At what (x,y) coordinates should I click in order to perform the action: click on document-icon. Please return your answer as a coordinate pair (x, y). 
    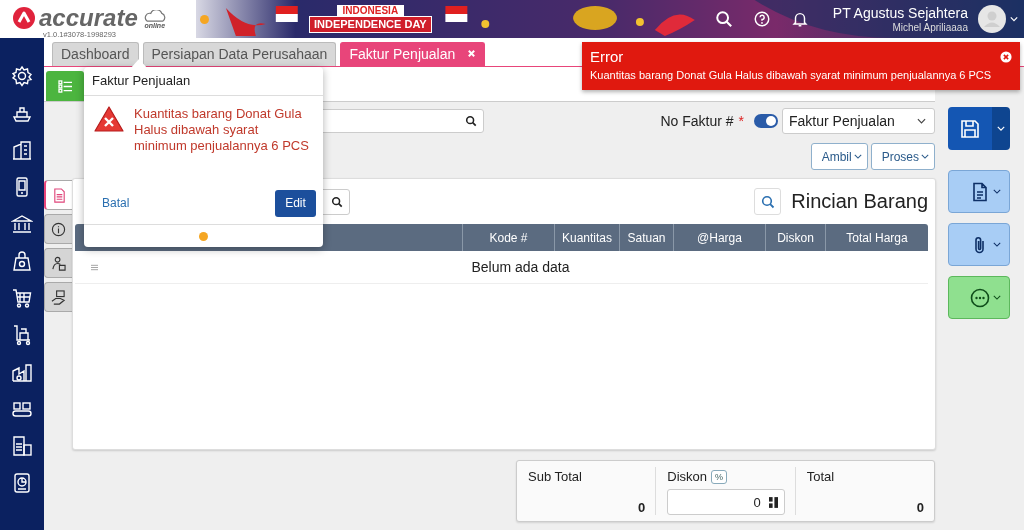
    Looking at the image, I should click on (59, 195).